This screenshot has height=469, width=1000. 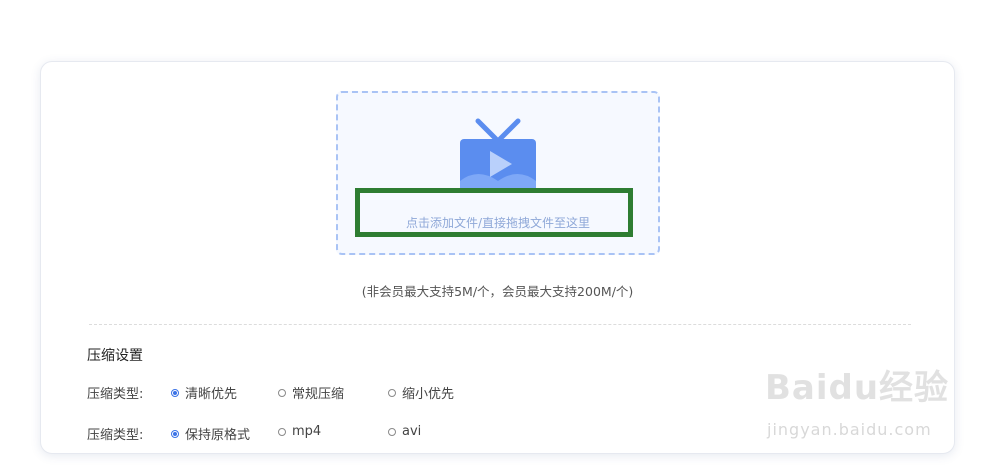 I want to click on settings-title: 压缩设置, so click(x=115, y=356).